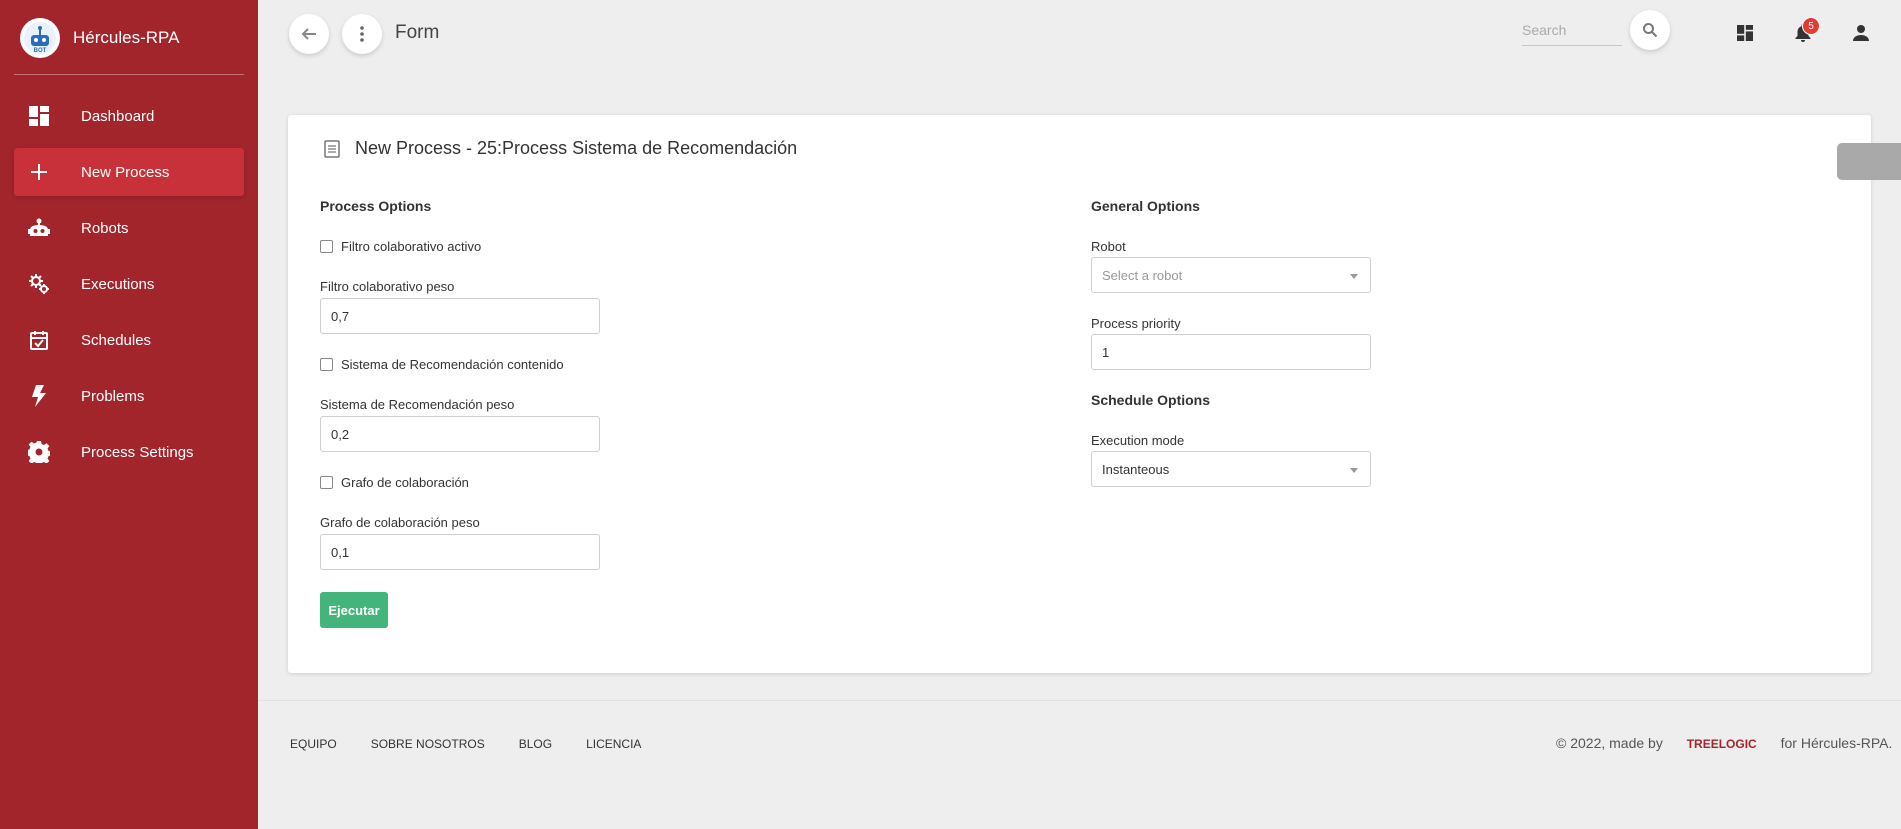 The image size is (1901, 829). I want to click on footer-link-licencia: LICENCIA, so click(613, 744).